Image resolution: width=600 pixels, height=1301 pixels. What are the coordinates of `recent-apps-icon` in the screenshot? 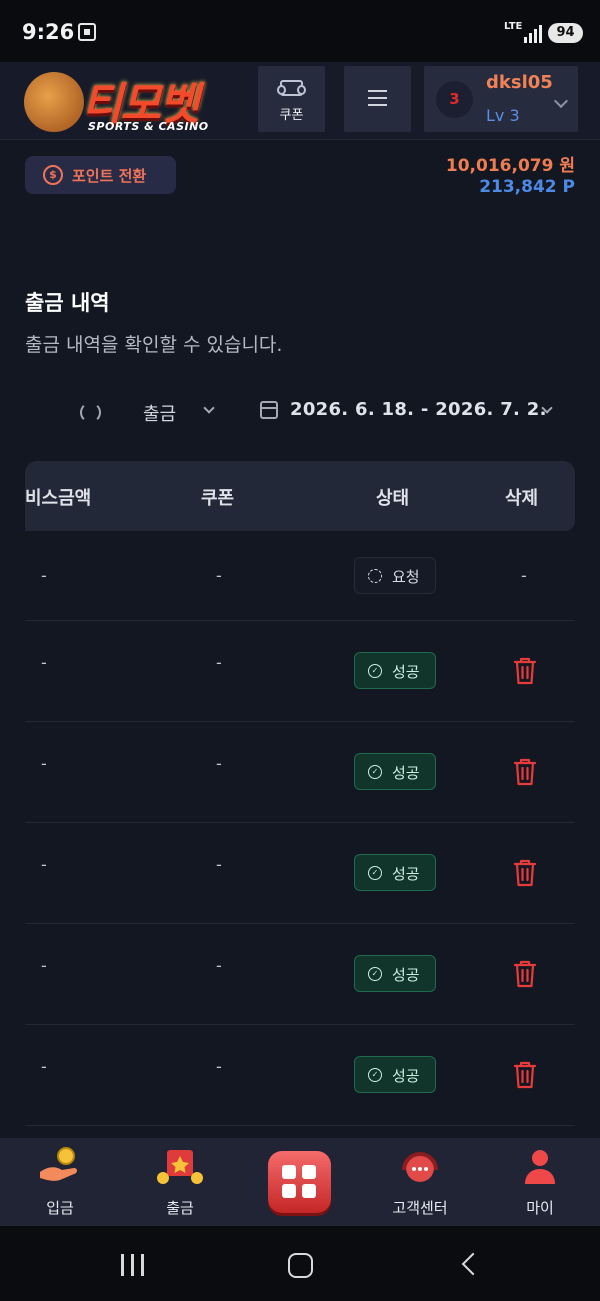 It's located at (133, 1265).